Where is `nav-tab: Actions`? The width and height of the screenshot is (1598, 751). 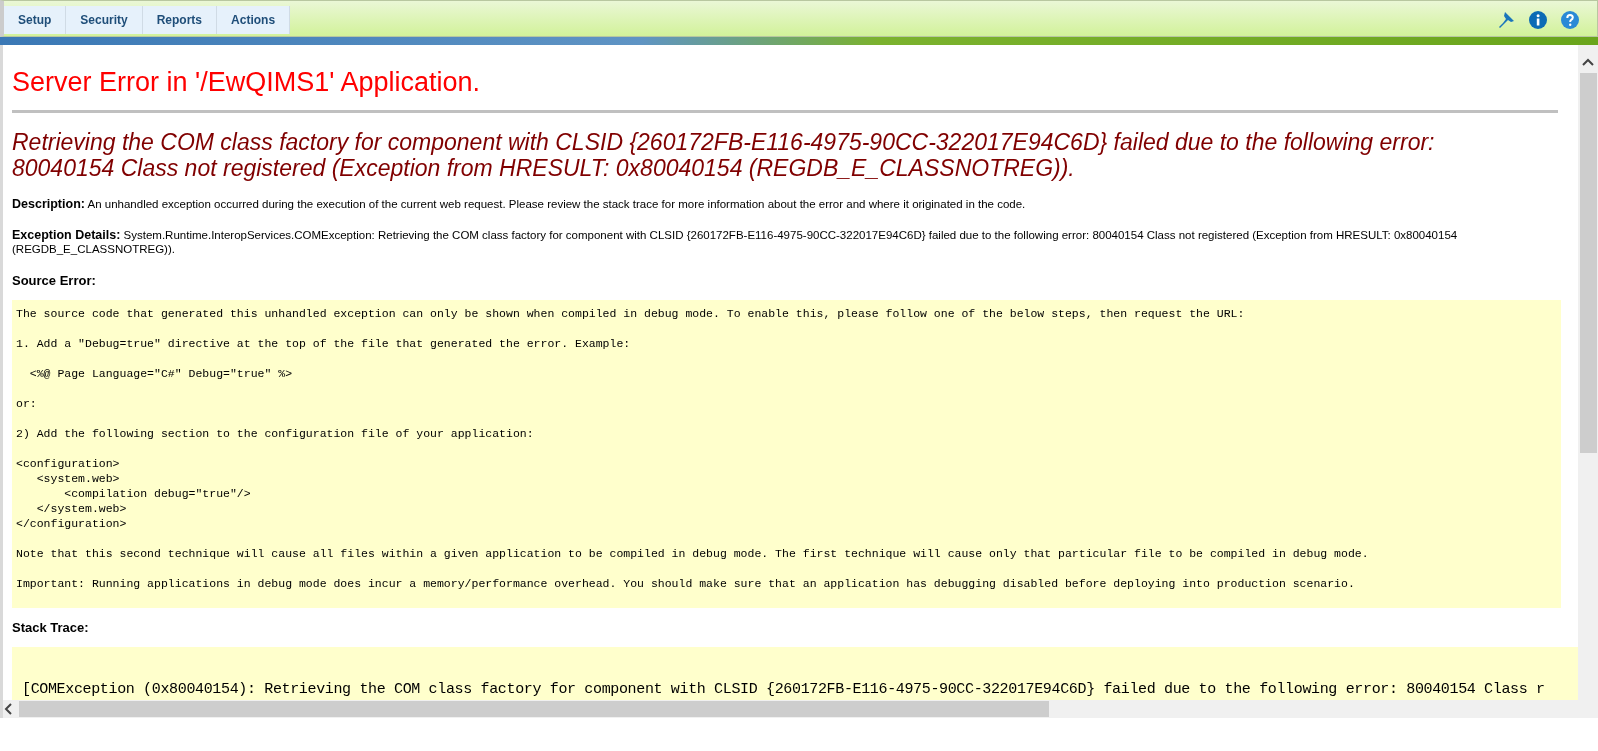
nav-tab: Actions is located at coordinates (254, 20).